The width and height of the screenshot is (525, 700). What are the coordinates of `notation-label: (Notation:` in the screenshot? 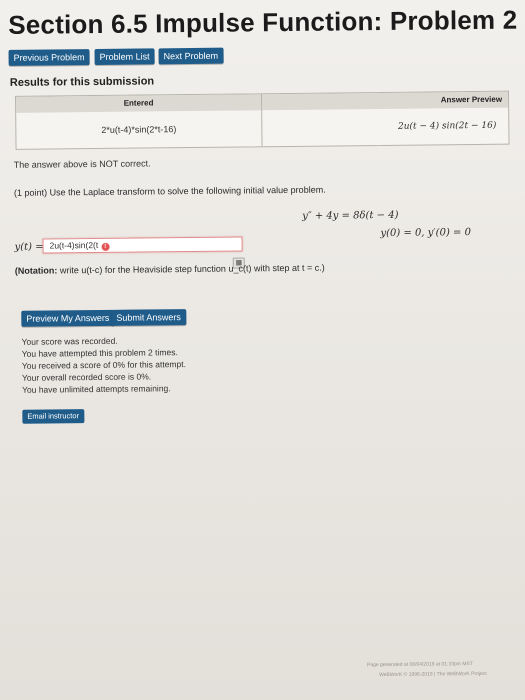 It's located at (36, 270).